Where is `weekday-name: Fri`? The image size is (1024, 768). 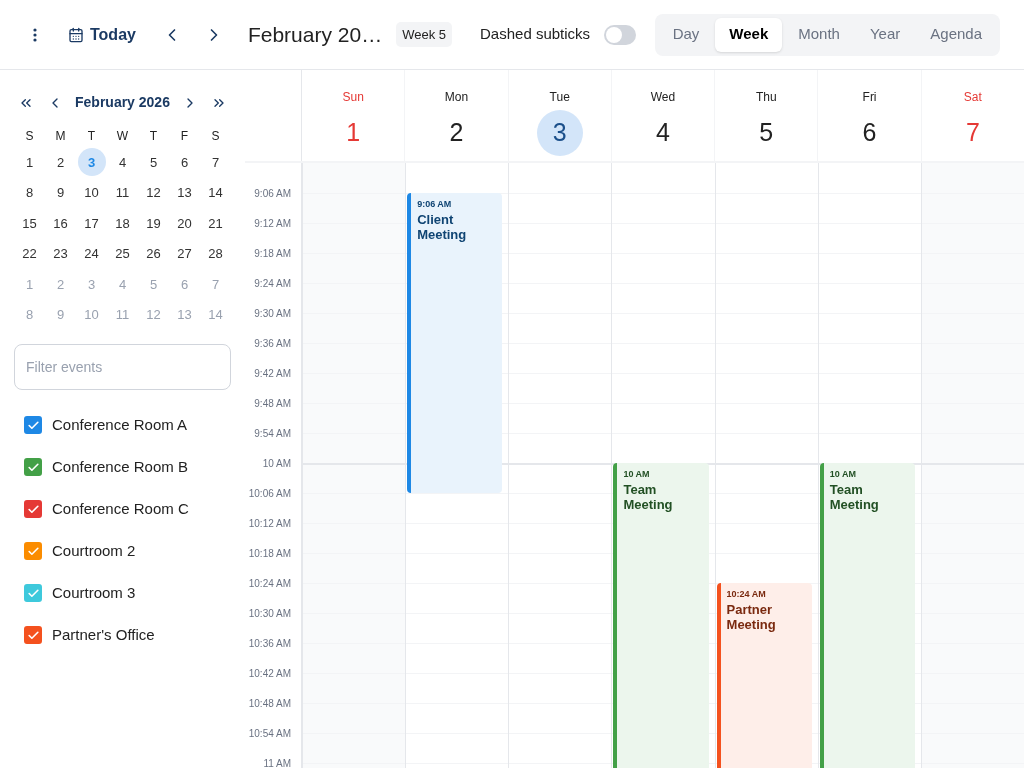
weekday-name: Fri is located at coordinates (869, 97).